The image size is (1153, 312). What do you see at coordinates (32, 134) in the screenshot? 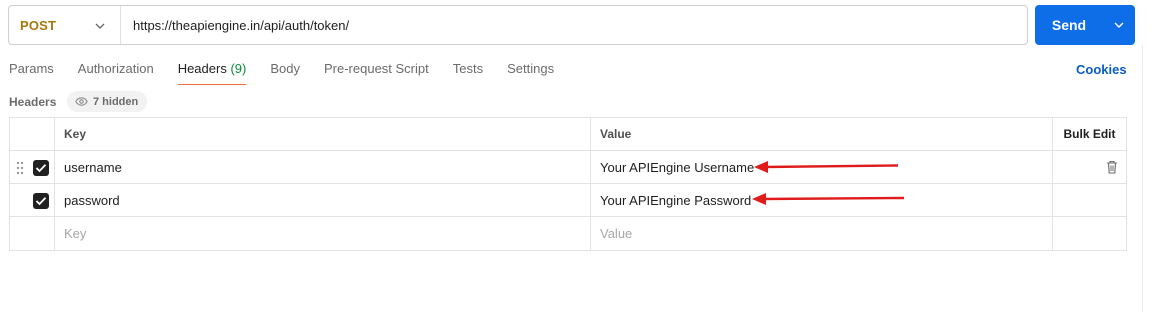
I see `header-spacer` at bounding box center [32, 134].